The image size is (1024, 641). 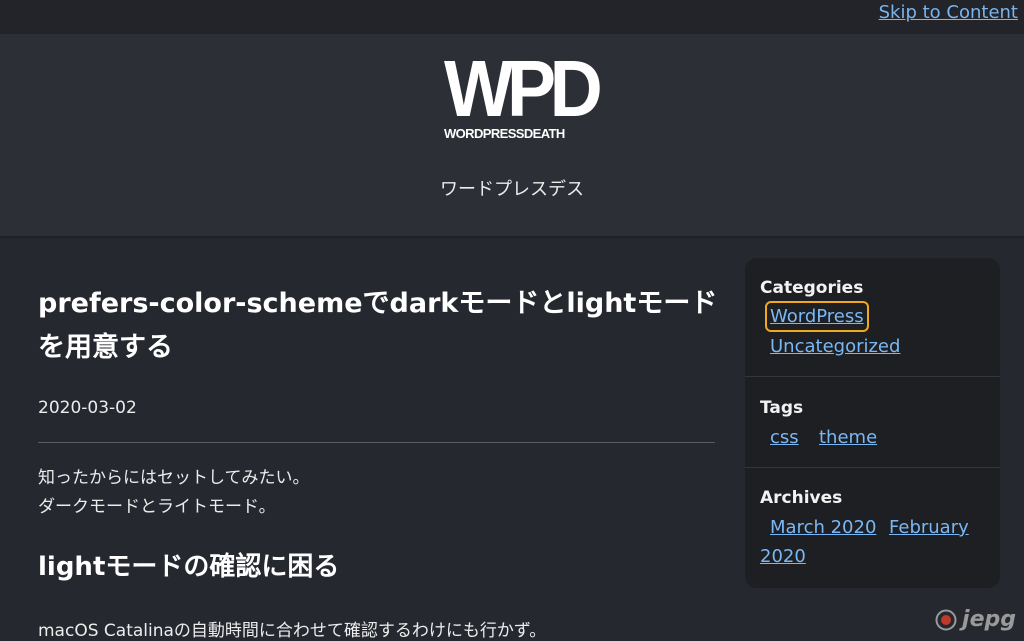 I want to click on logo-text: WPD, so click(x=523, y=88).